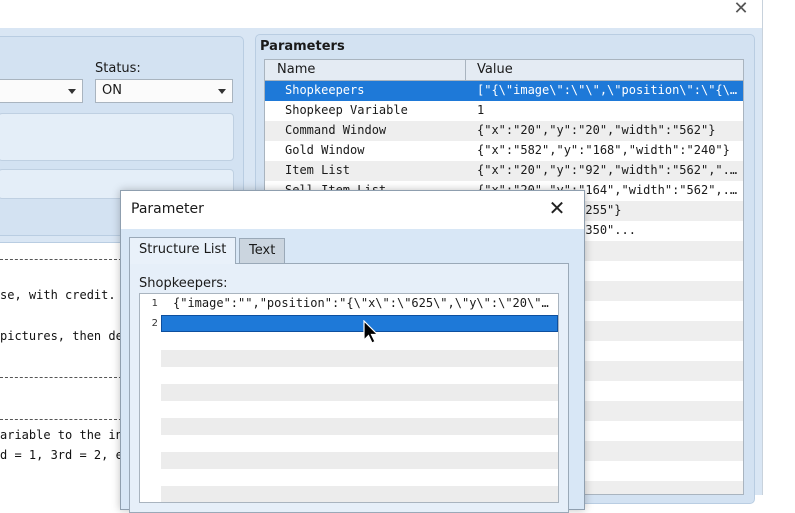 The height and width of the screenshot is (513, 795). I want to click on parameter-row: Shopkeep Variable 1, so click(504, 111).